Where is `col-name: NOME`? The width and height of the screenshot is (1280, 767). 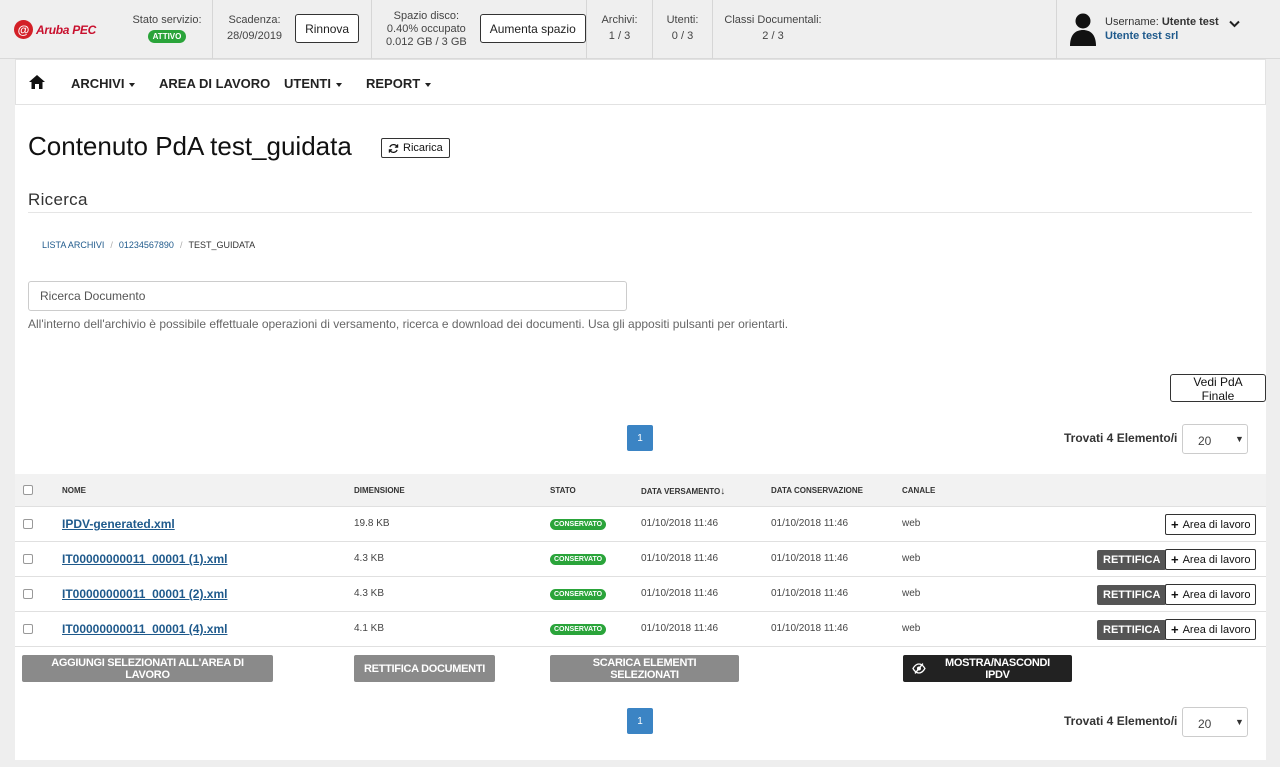
col-name: NOME is located at coordinates (74, 490).